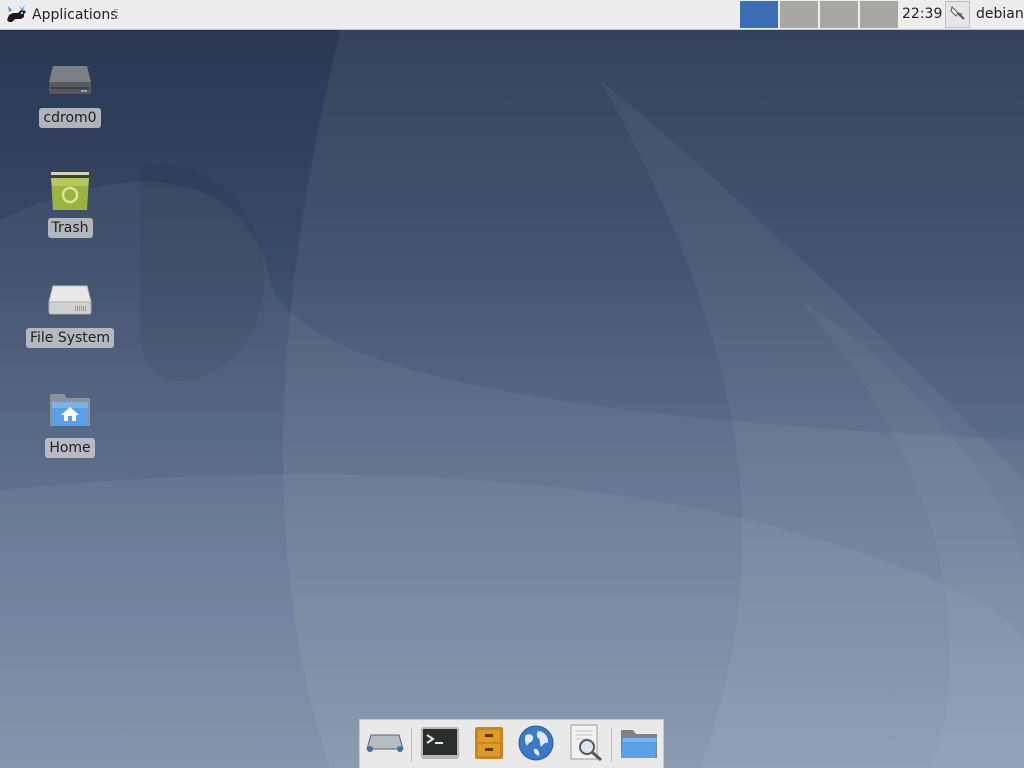  I want to click on clock: 22:39, so click(922, 14).